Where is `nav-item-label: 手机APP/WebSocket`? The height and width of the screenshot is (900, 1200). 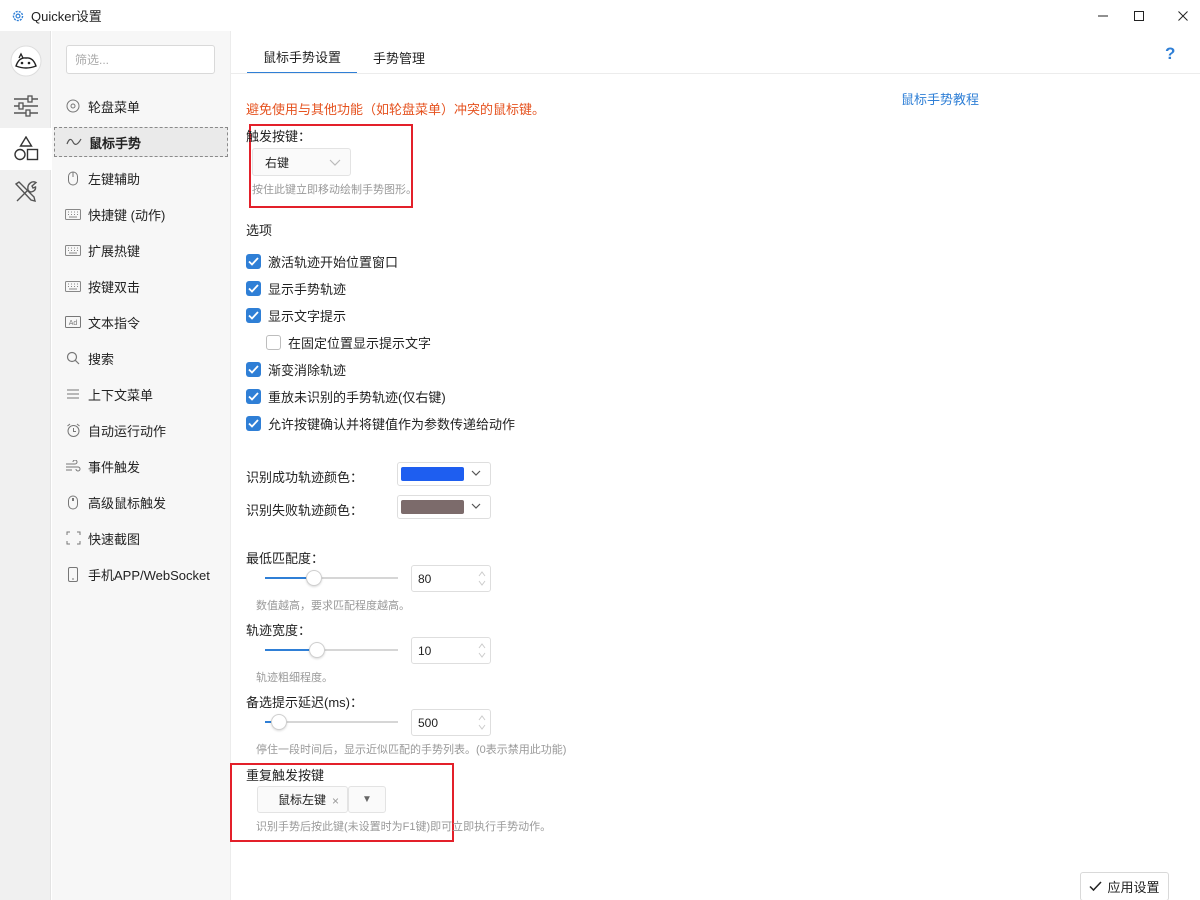 nav-item-label: 手机APP/WebSocket is located at coordinates (149, 575).